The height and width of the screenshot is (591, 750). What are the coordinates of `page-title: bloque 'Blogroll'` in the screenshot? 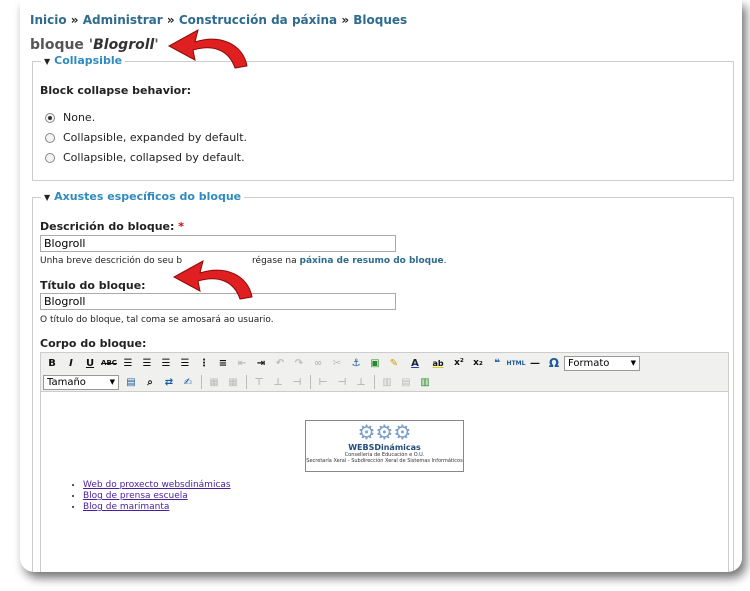 It's located at (94, 45).